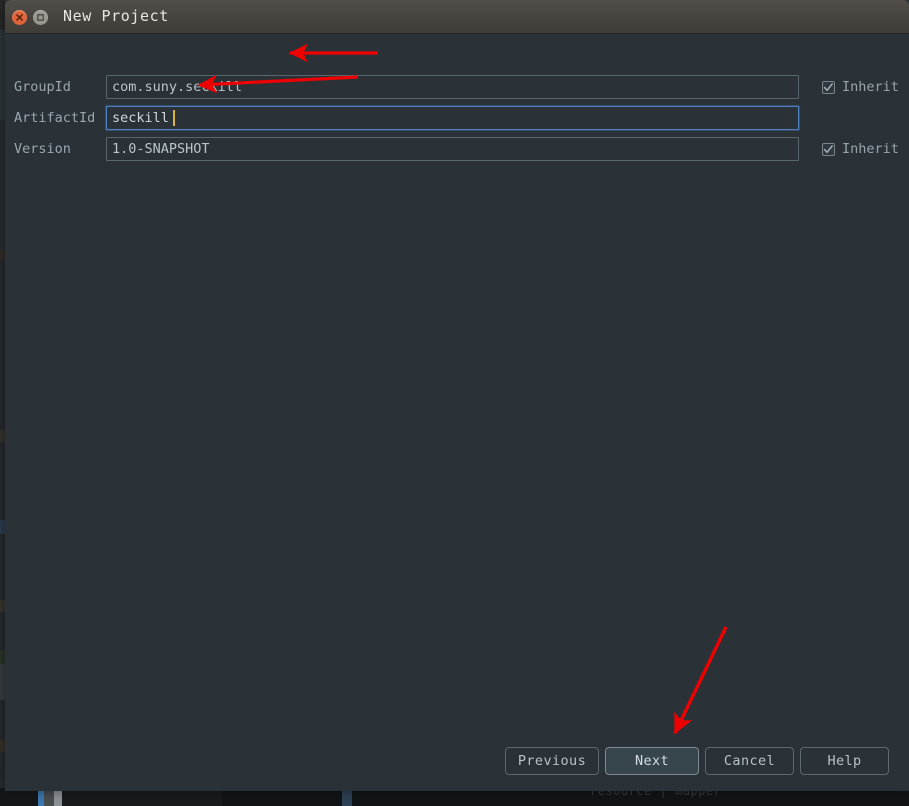 The width and height of the screenshot is (909, 806). Describe the element at coordinates (452, 87) in the screenshot. I see `groupid-input` at that location.